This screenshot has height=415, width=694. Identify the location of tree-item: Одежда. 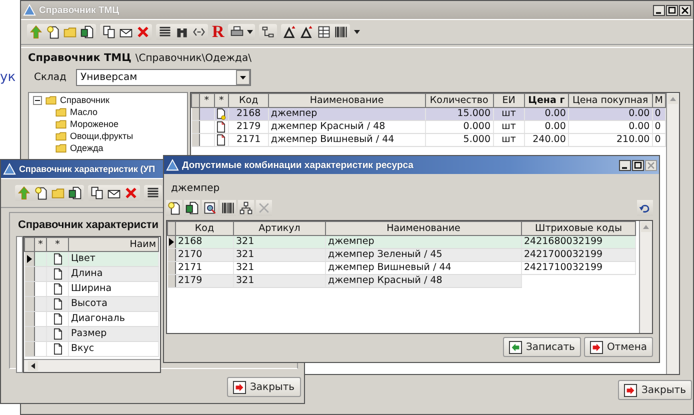
(87, 148).